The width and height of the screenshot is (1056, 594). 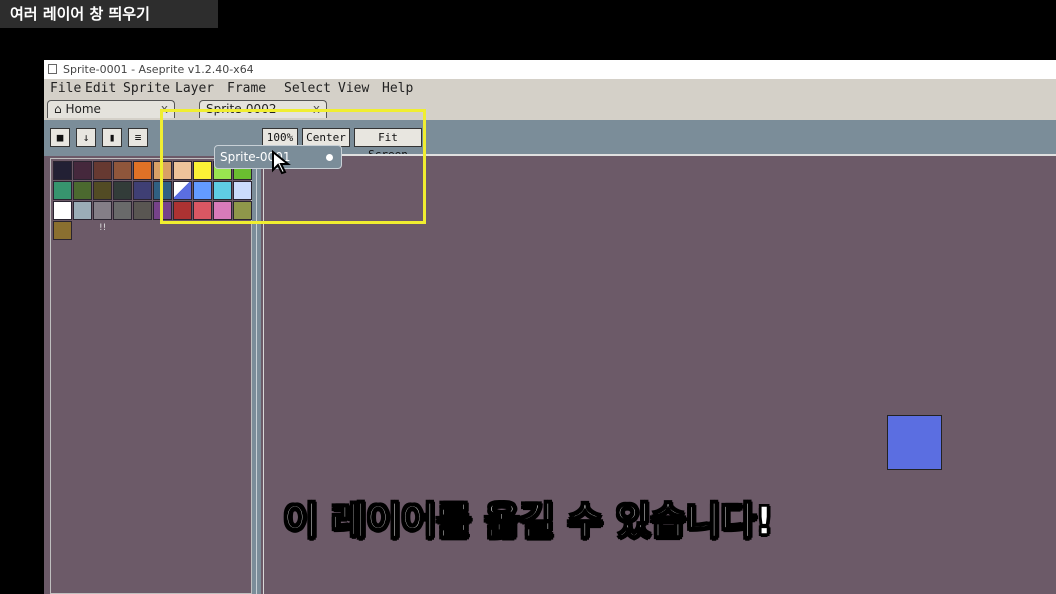 I want to click on arrow-down-icon: ↓, so click(x=86, y=137).